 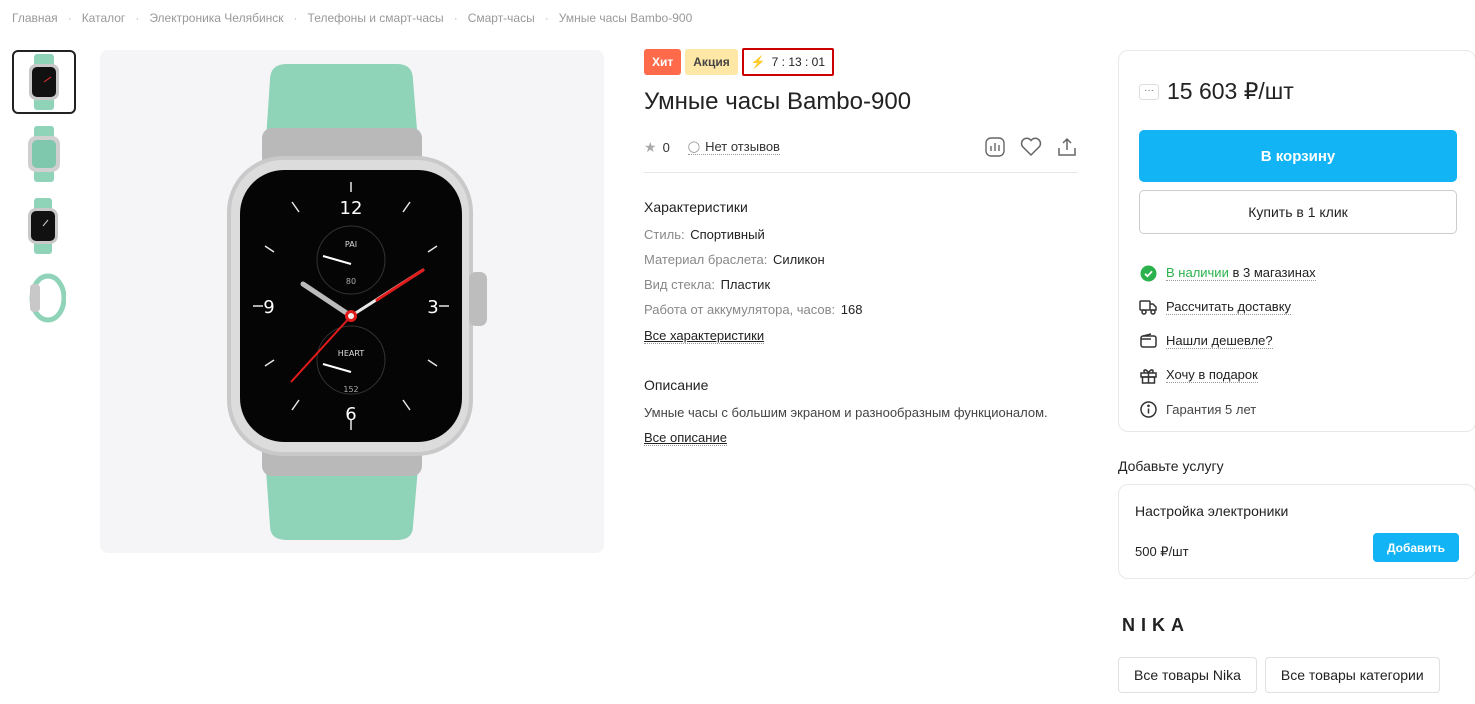 I want to click on cheaper-link: Нашли дешевле?, so click(x=1219, y=341).